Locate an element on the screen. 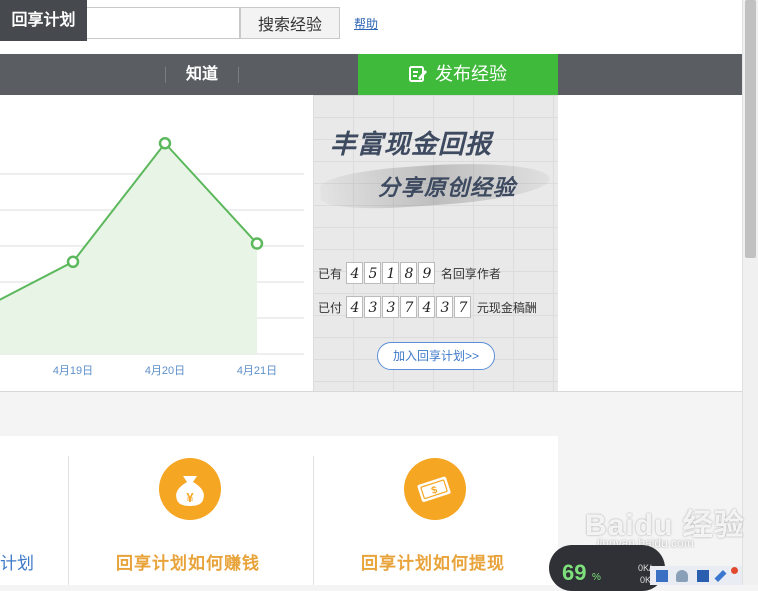 The image size is (758, 591). authors-digit: 1 is located at coordinates (391, 273).